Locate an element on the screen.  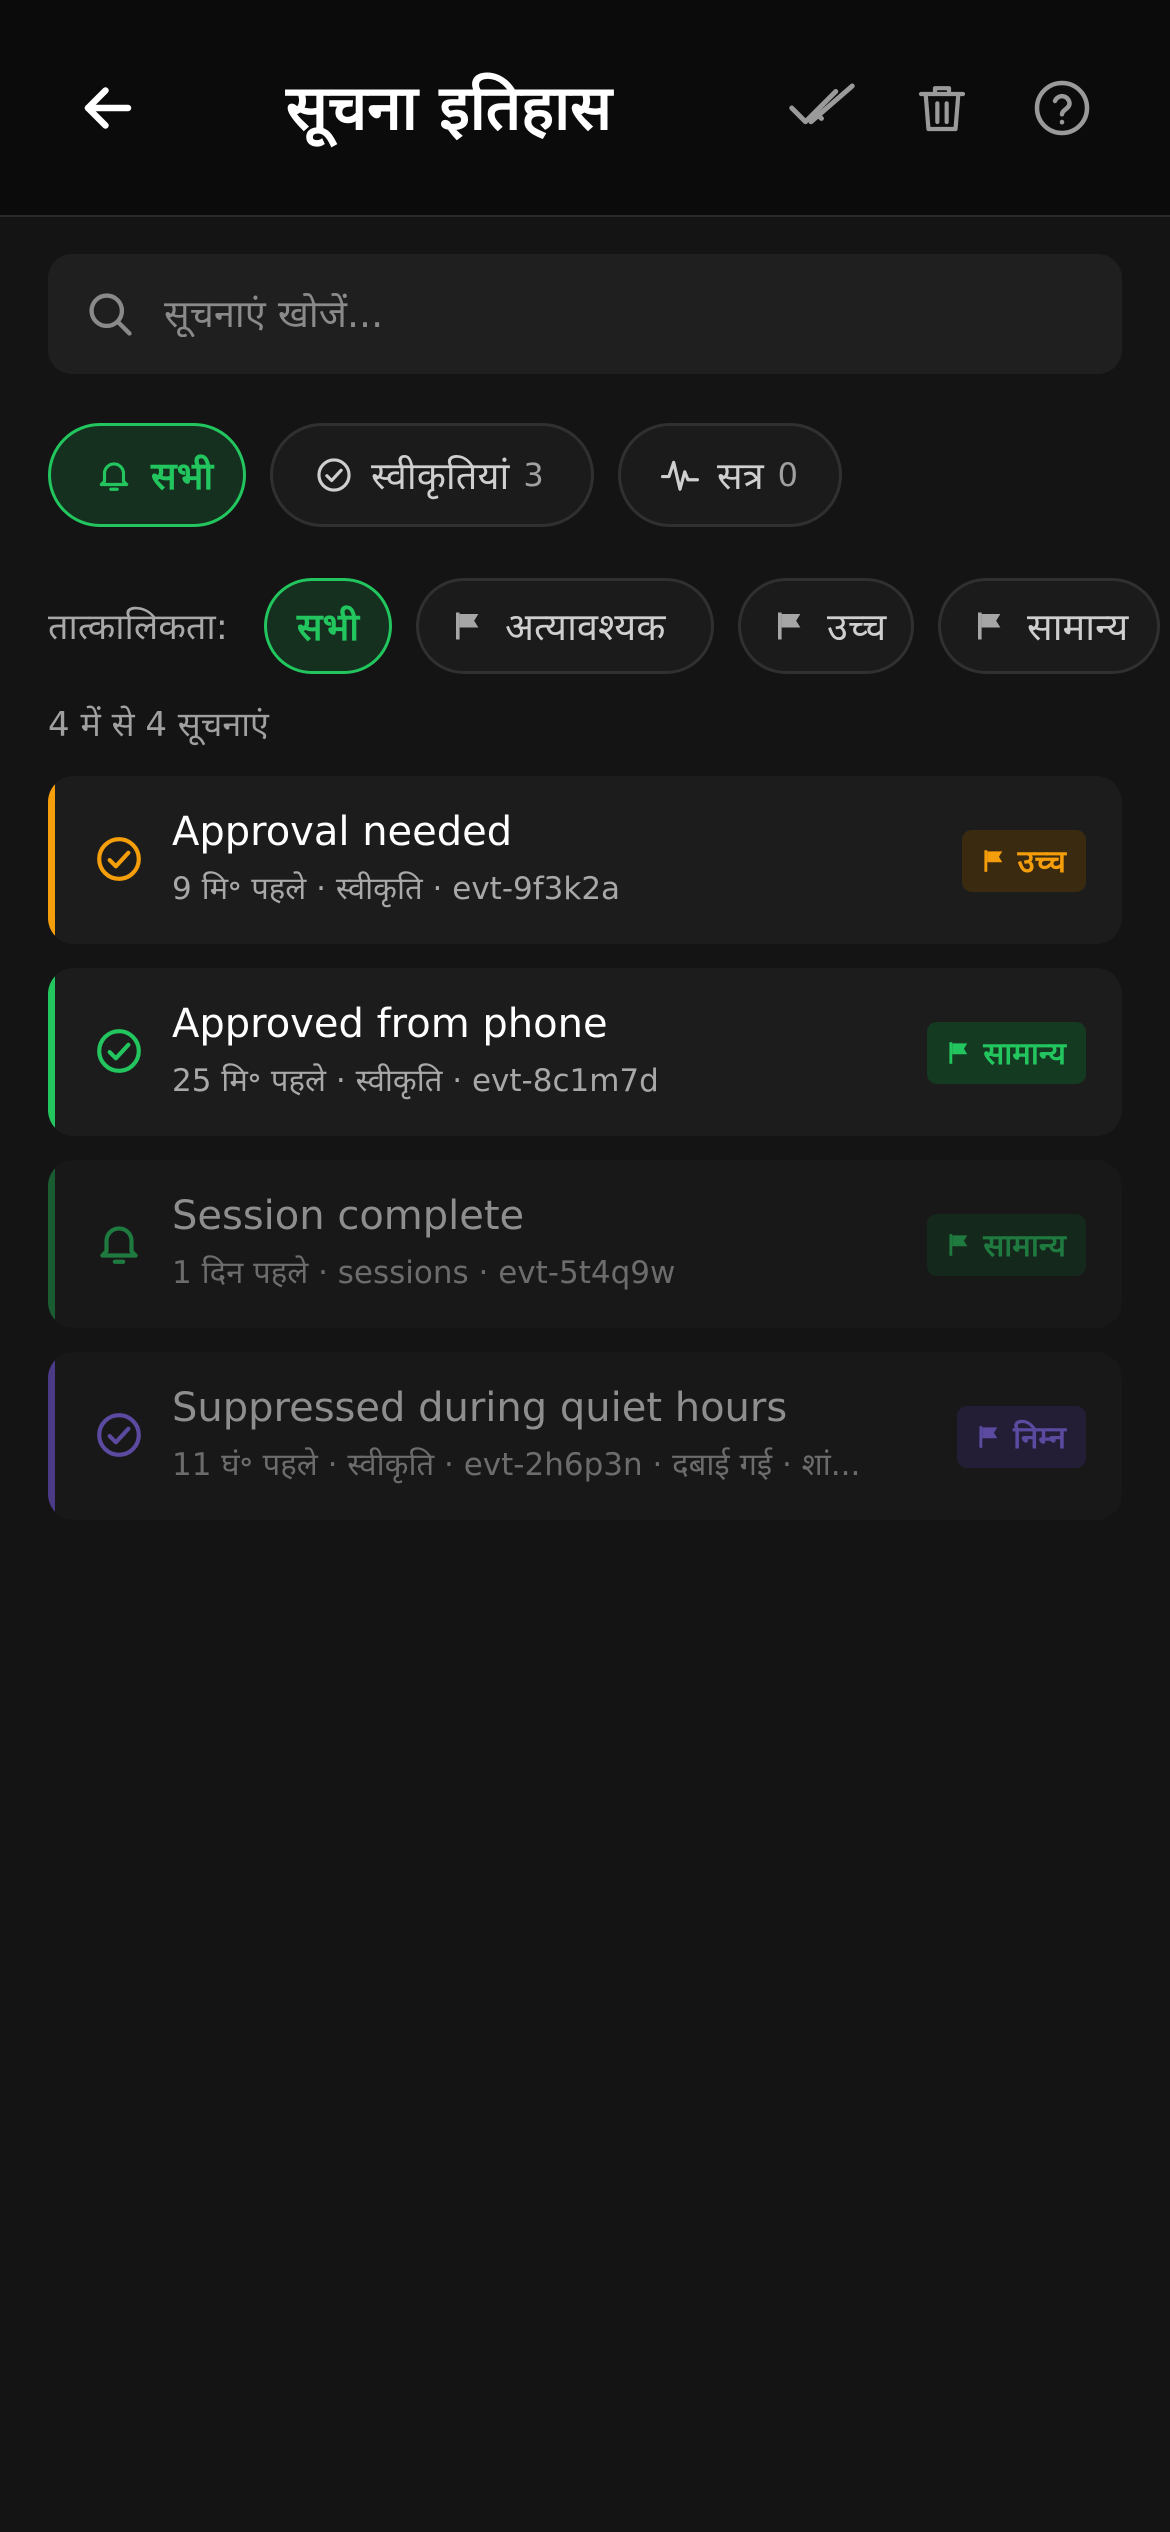
search-input is located at coordinates (614, 314).